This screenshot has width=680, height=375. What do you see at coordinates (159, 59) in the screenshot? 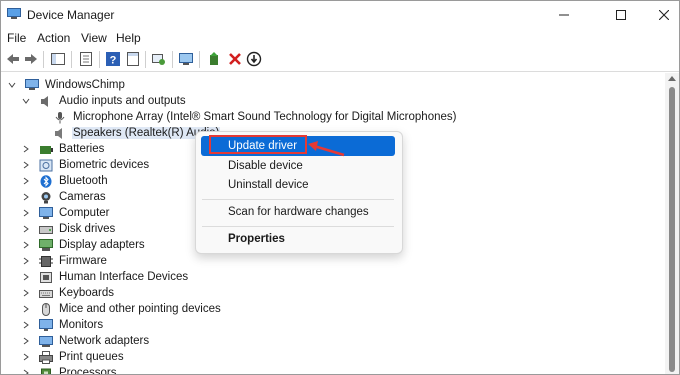
I see `scan-hardware-icon` at bounding box center [159, 59].